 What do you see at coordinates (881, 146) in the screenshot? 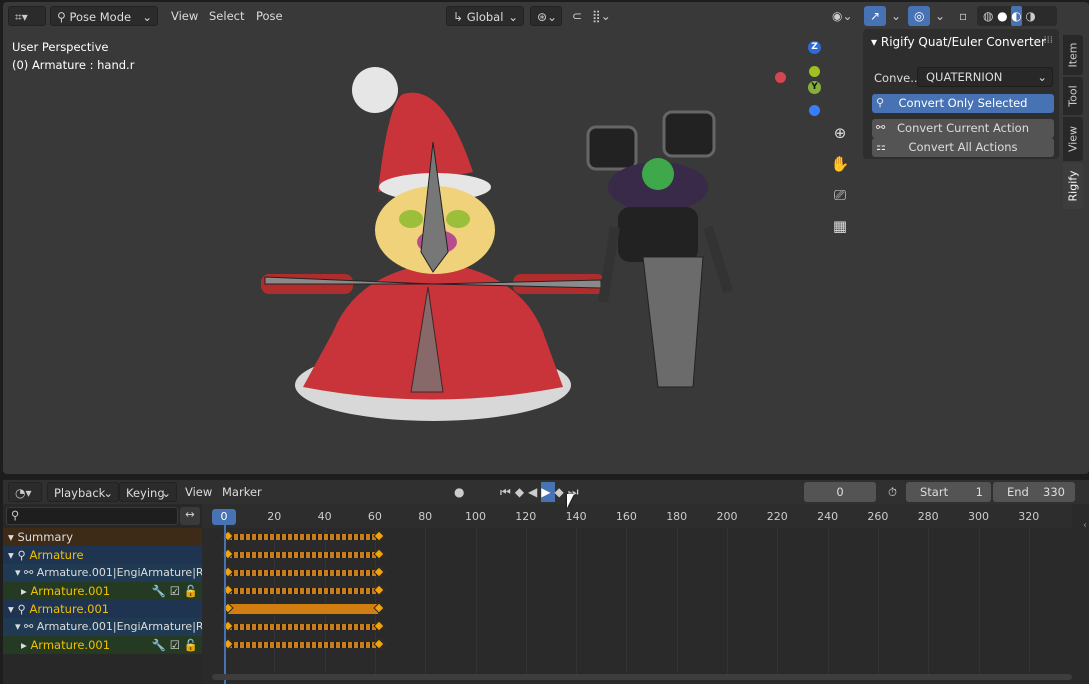
I see `actions-icon: ⚏` at bounding box center [881, 146].